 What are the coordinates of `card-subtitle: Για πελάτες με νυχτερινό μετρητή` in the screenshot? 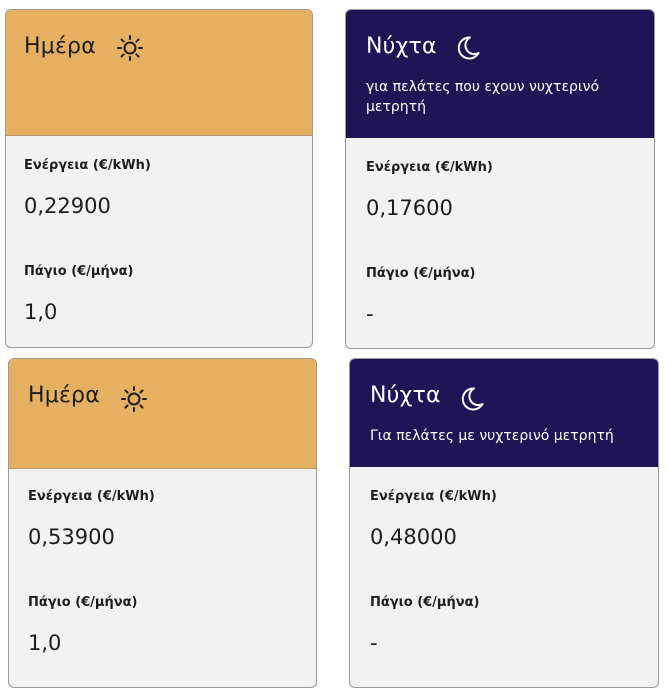 It's located at (492, 436).